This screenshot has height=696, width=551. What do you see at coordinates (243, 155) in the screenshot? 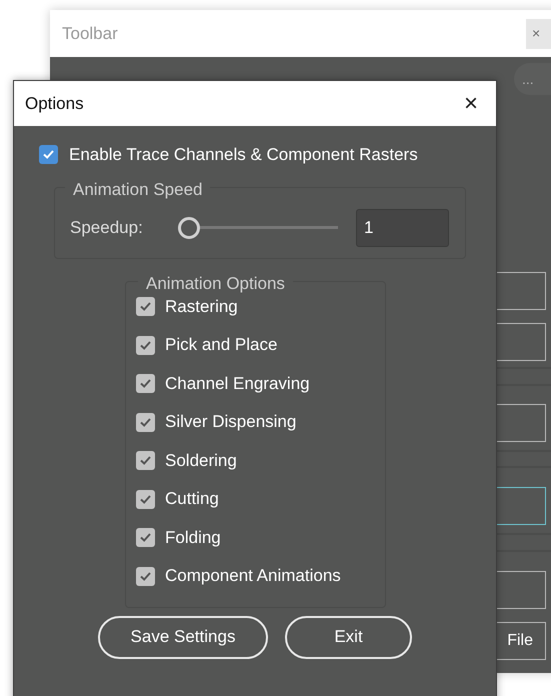
I see `checkbox-label: Enable Trace Channels & Component Rasters` at bounding box center [243, 155].